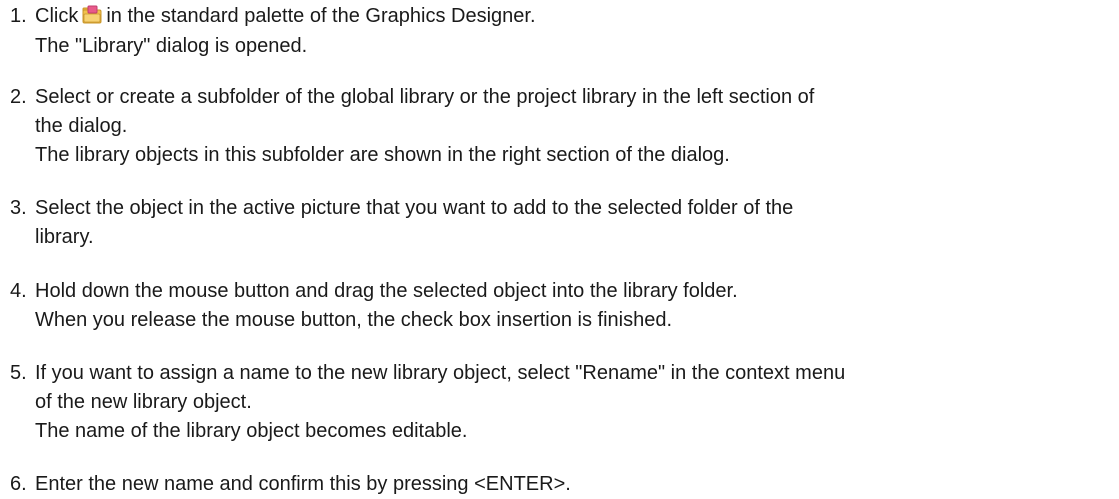  I want to click on step-number: 6., so click(18, 484).